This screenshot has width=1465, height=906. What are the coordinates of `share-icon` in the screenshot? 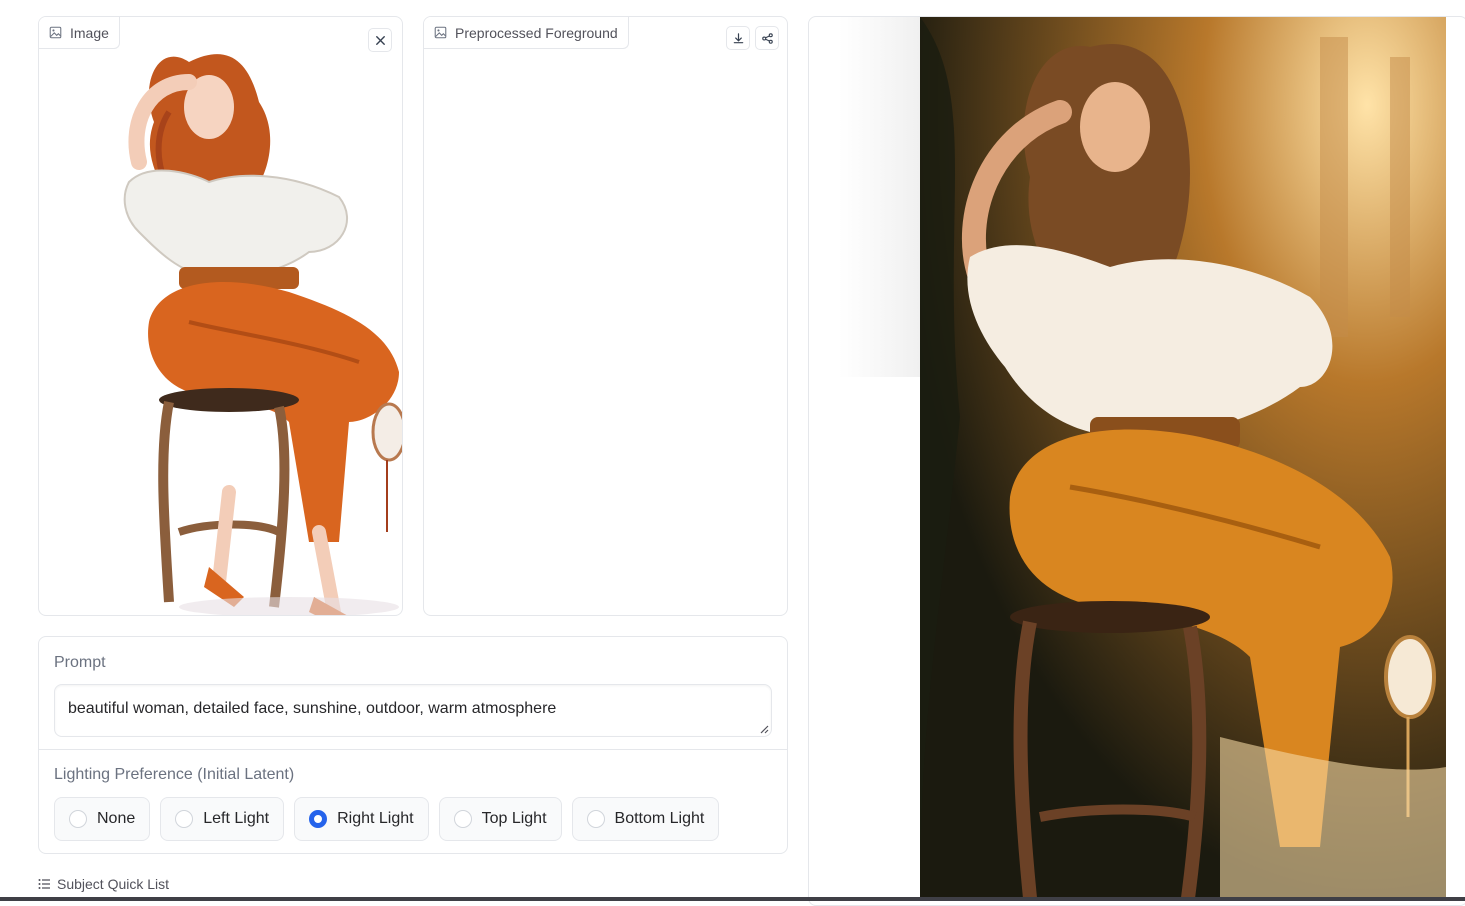 It's located at (767, 38).